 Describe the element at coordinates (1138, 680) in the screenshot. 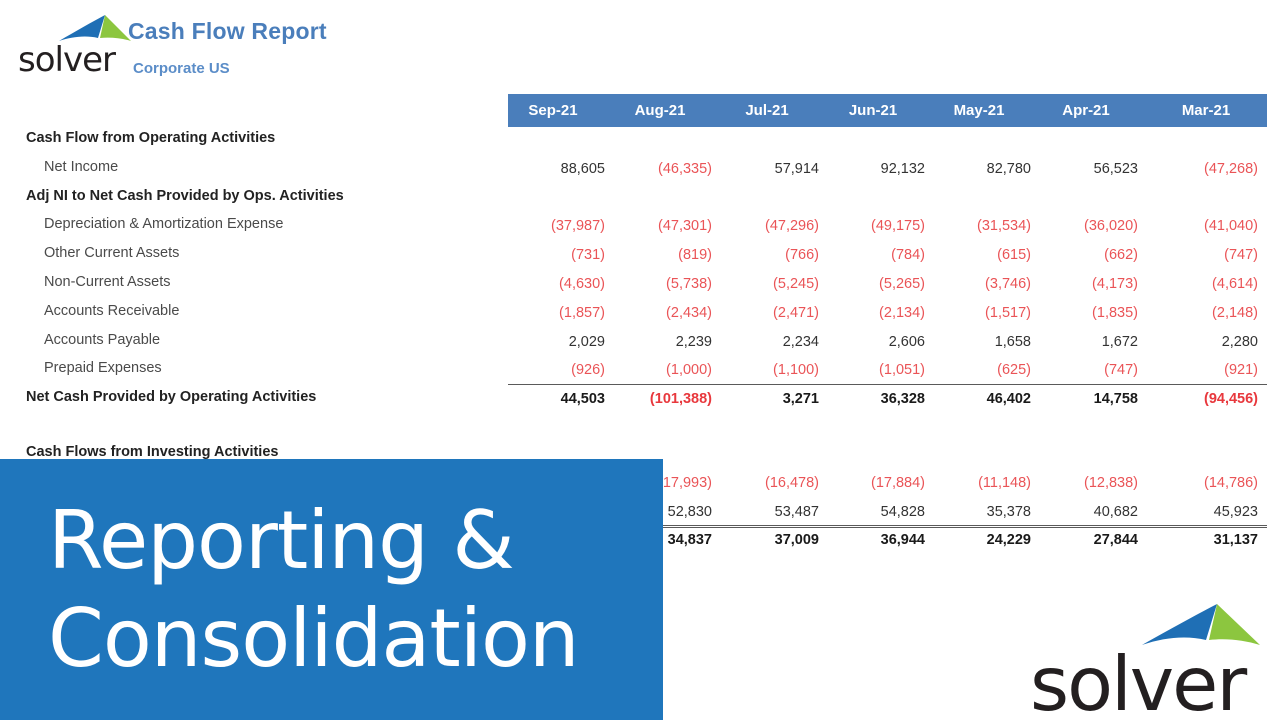

I see `solver-wordmark-bottom: solver` at that location.